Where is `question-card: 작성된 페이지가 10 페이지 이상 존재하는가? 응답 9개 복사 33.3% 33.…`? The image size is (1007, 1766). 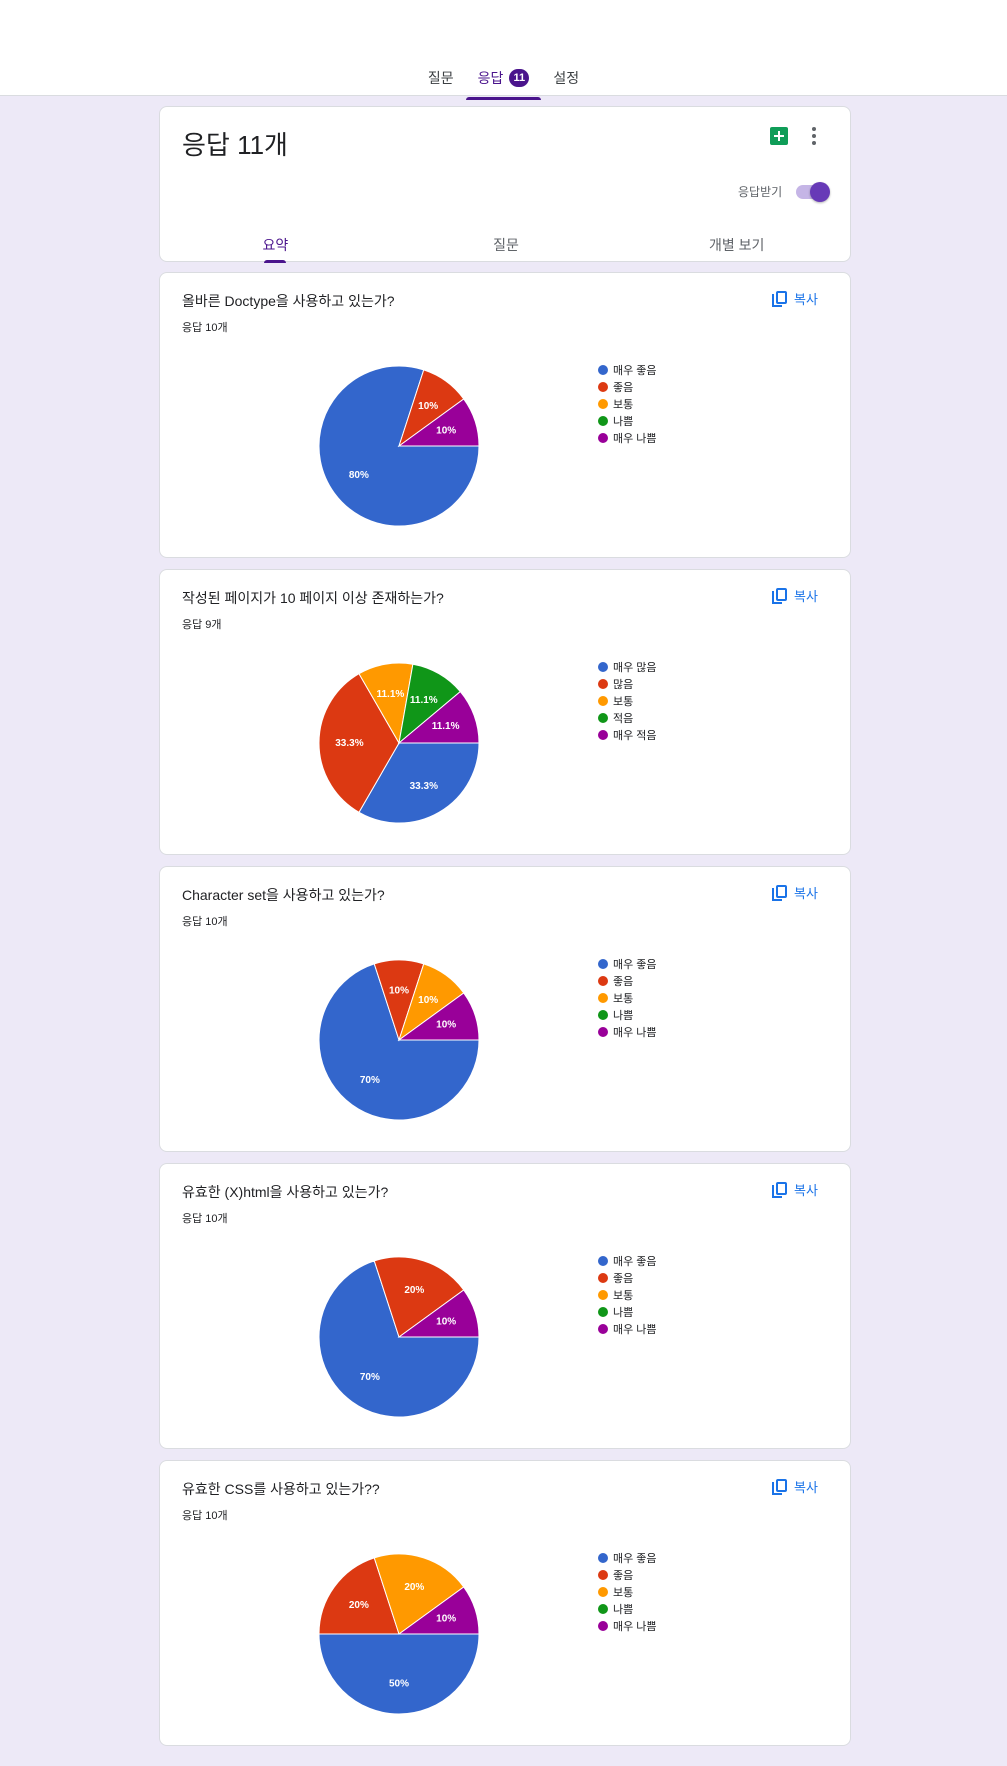
question-card: 작성된 페이지가 10 페이지 이상 존재하는가? 응답 9개 복사 33.3% 33.… is located at coordinates (505, 712).